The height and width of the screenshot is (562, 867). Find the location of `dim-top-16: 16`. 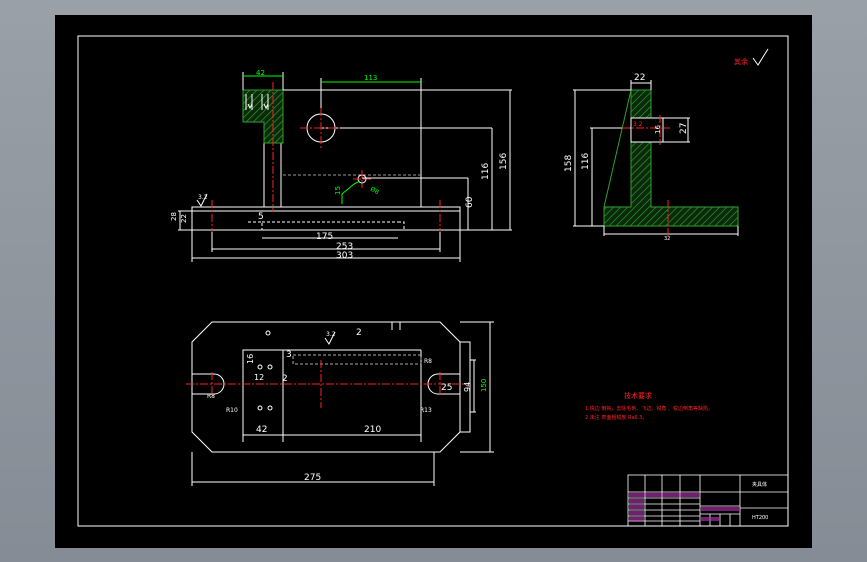

dim-top-16: 16 is located at coordinates (250, 359).